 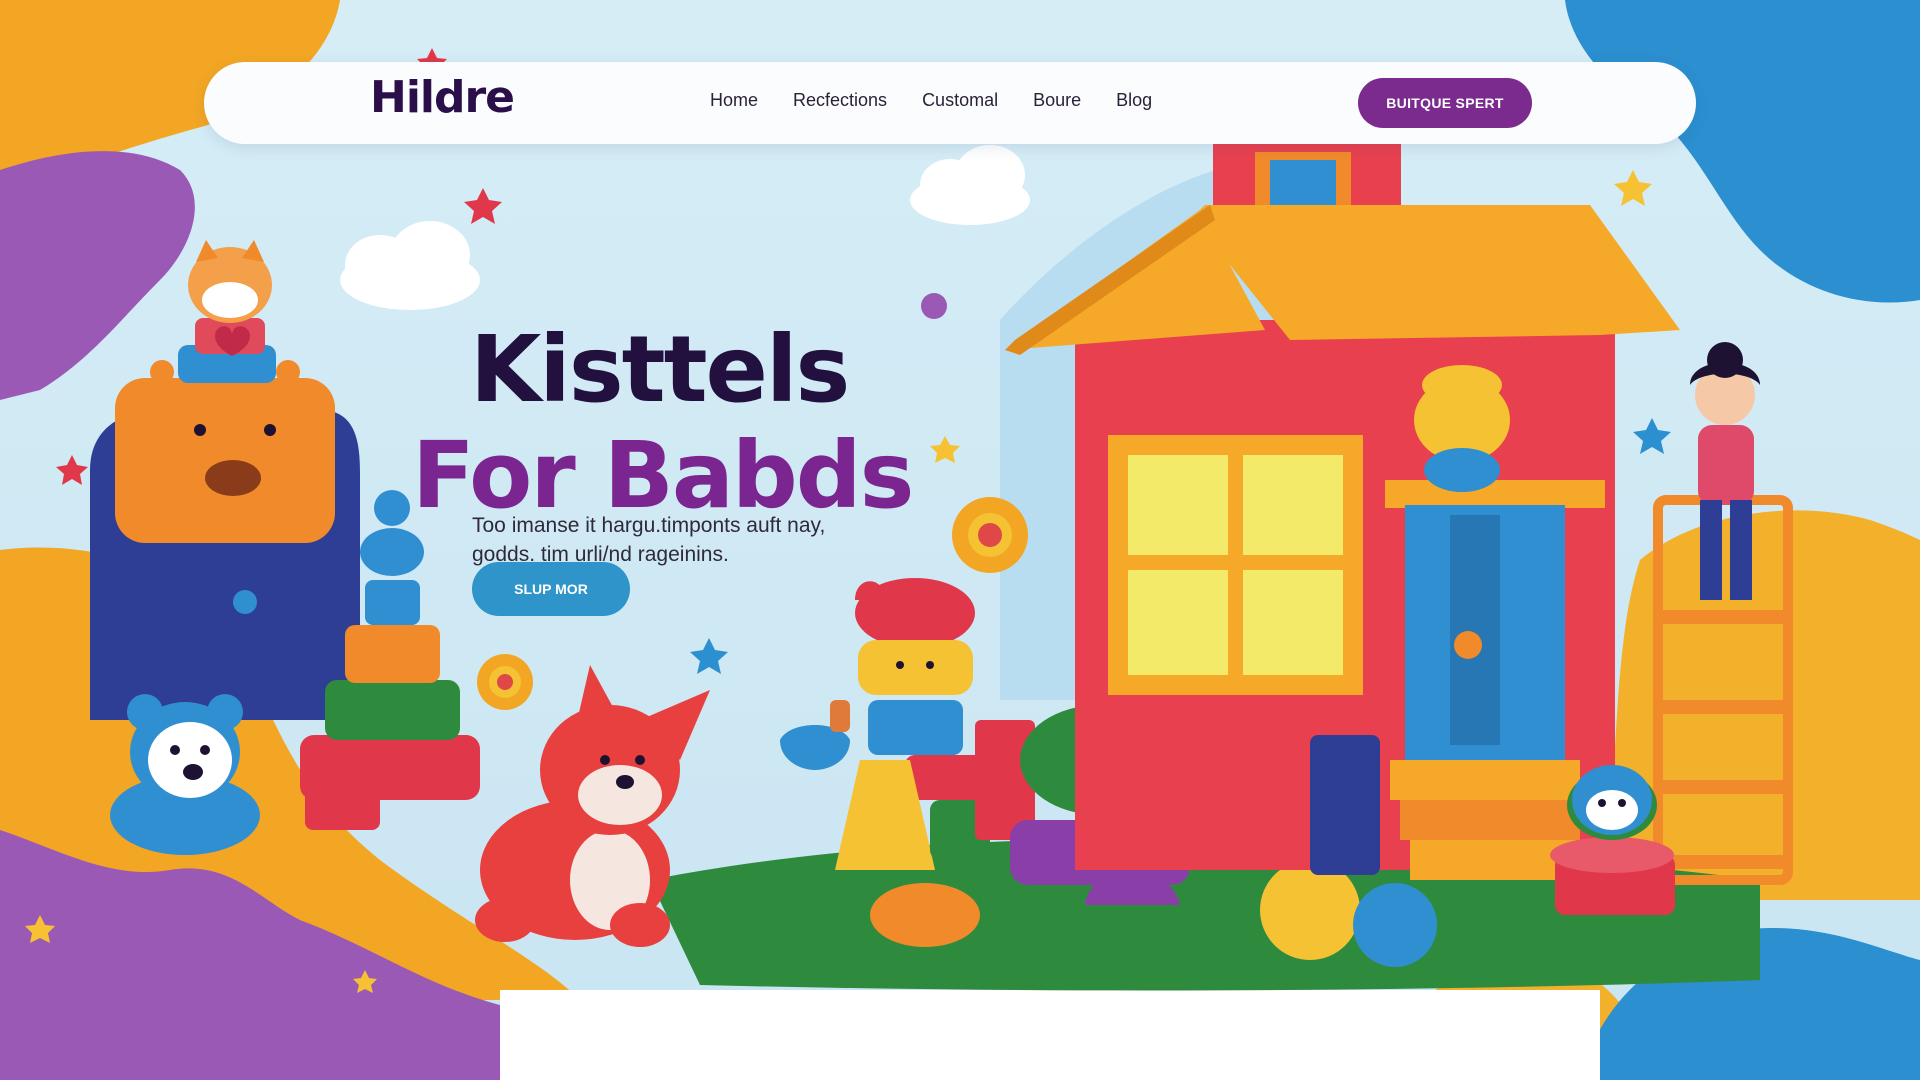 What do you see at coordinates (660, 369) in the screenshot?
I see `hero-title-line1: Kisttels` at bounding box center [660, 369].